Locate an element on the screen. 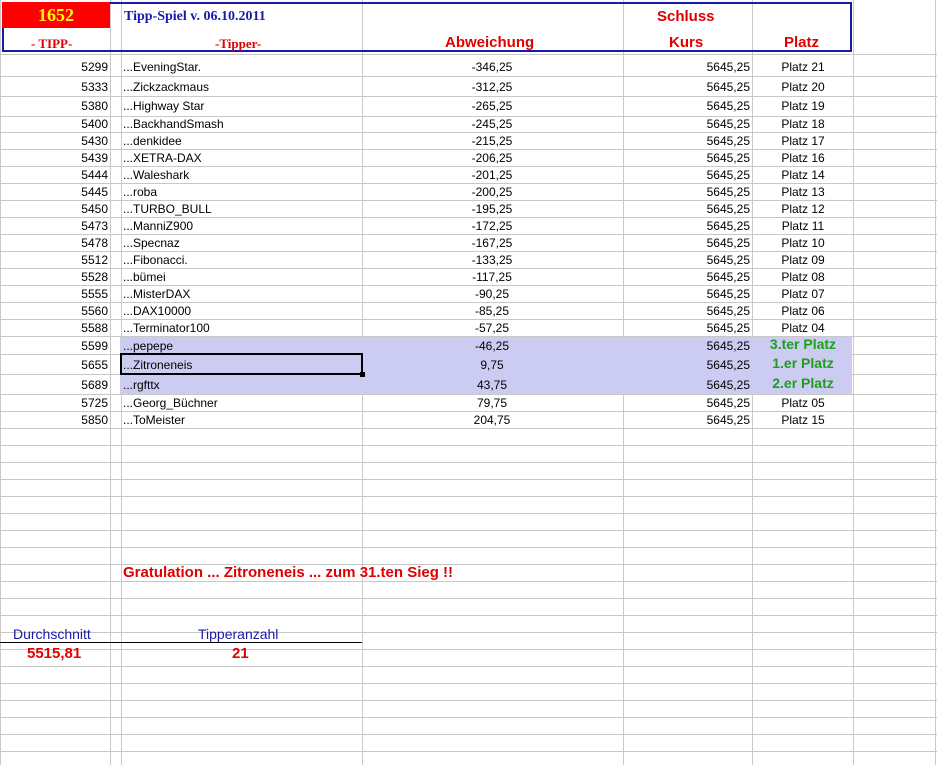 The width and height of the screenshot is (937, 765). row-platz: Platz 16 is located at coordinates (803, 158).